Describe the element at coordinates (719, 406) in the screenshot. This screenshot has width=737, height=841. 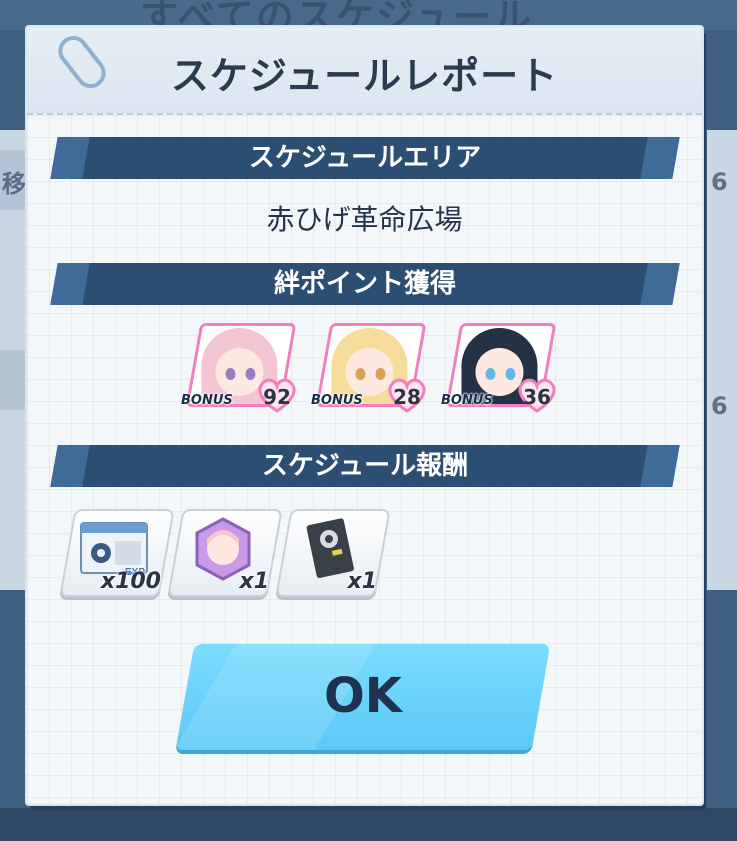
I see `background-right-value-2: 6` at that location.